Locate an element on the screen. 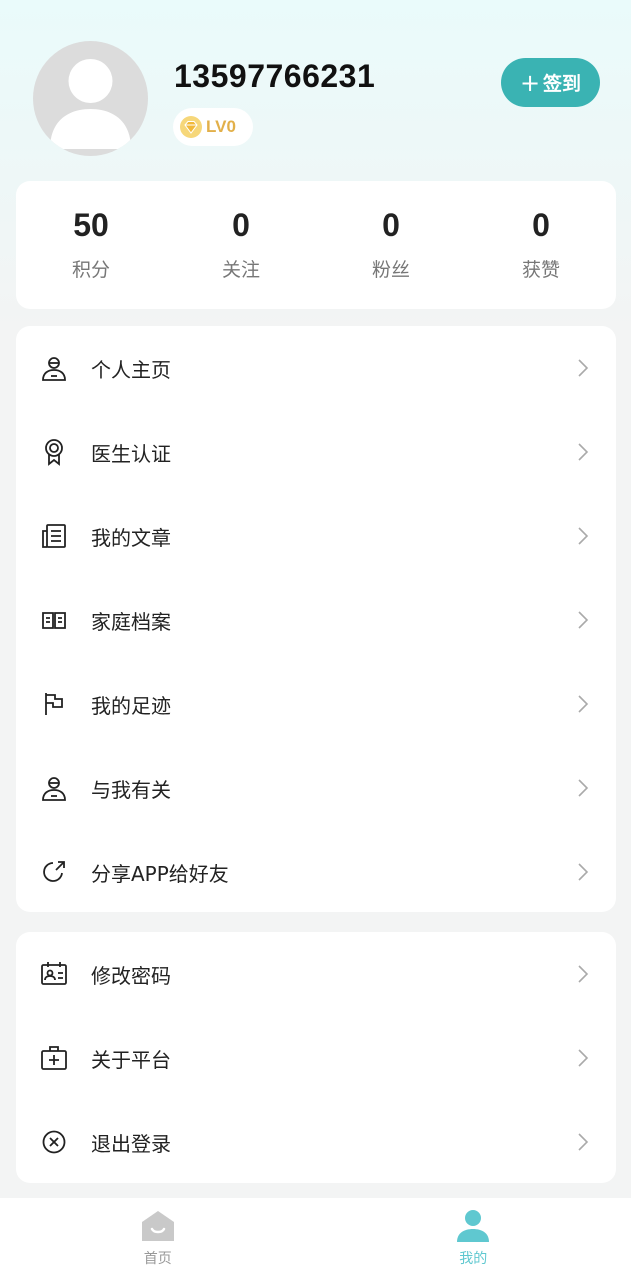 The width and height of the screenshot is (631, 1280). menu-label: 与我有关 is located at coordinates (131, 789).